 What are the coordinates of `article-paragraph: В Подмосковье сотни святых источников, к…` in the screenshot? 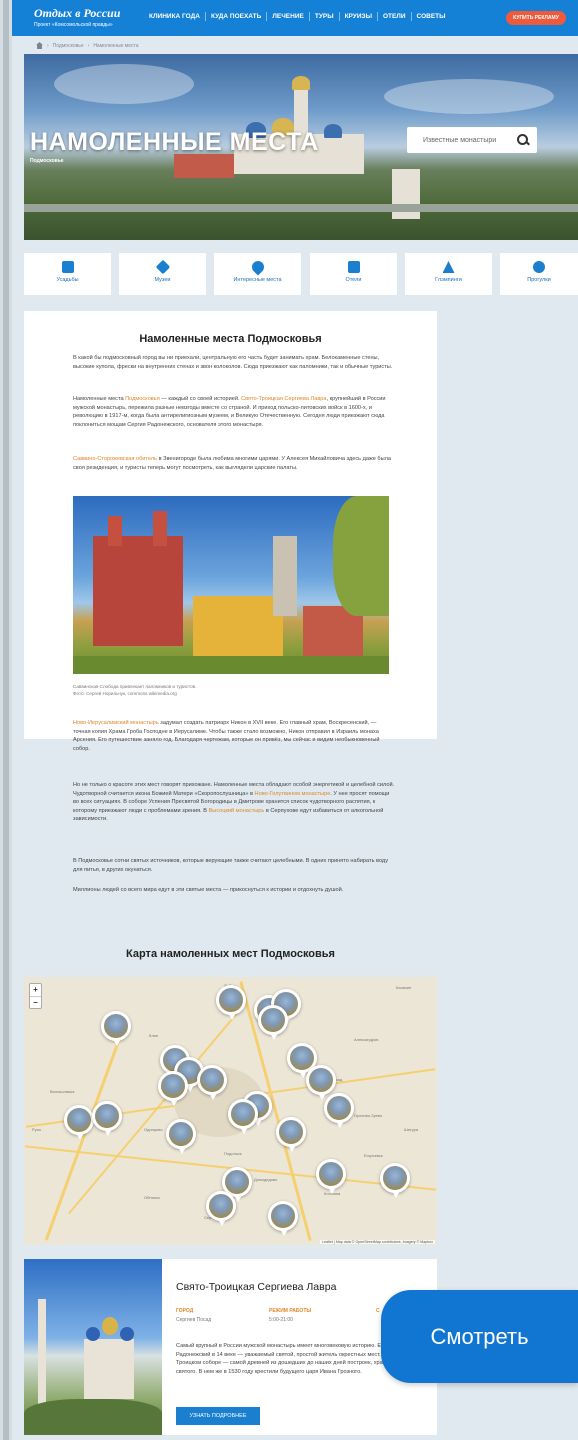 It's located at (230, 865).